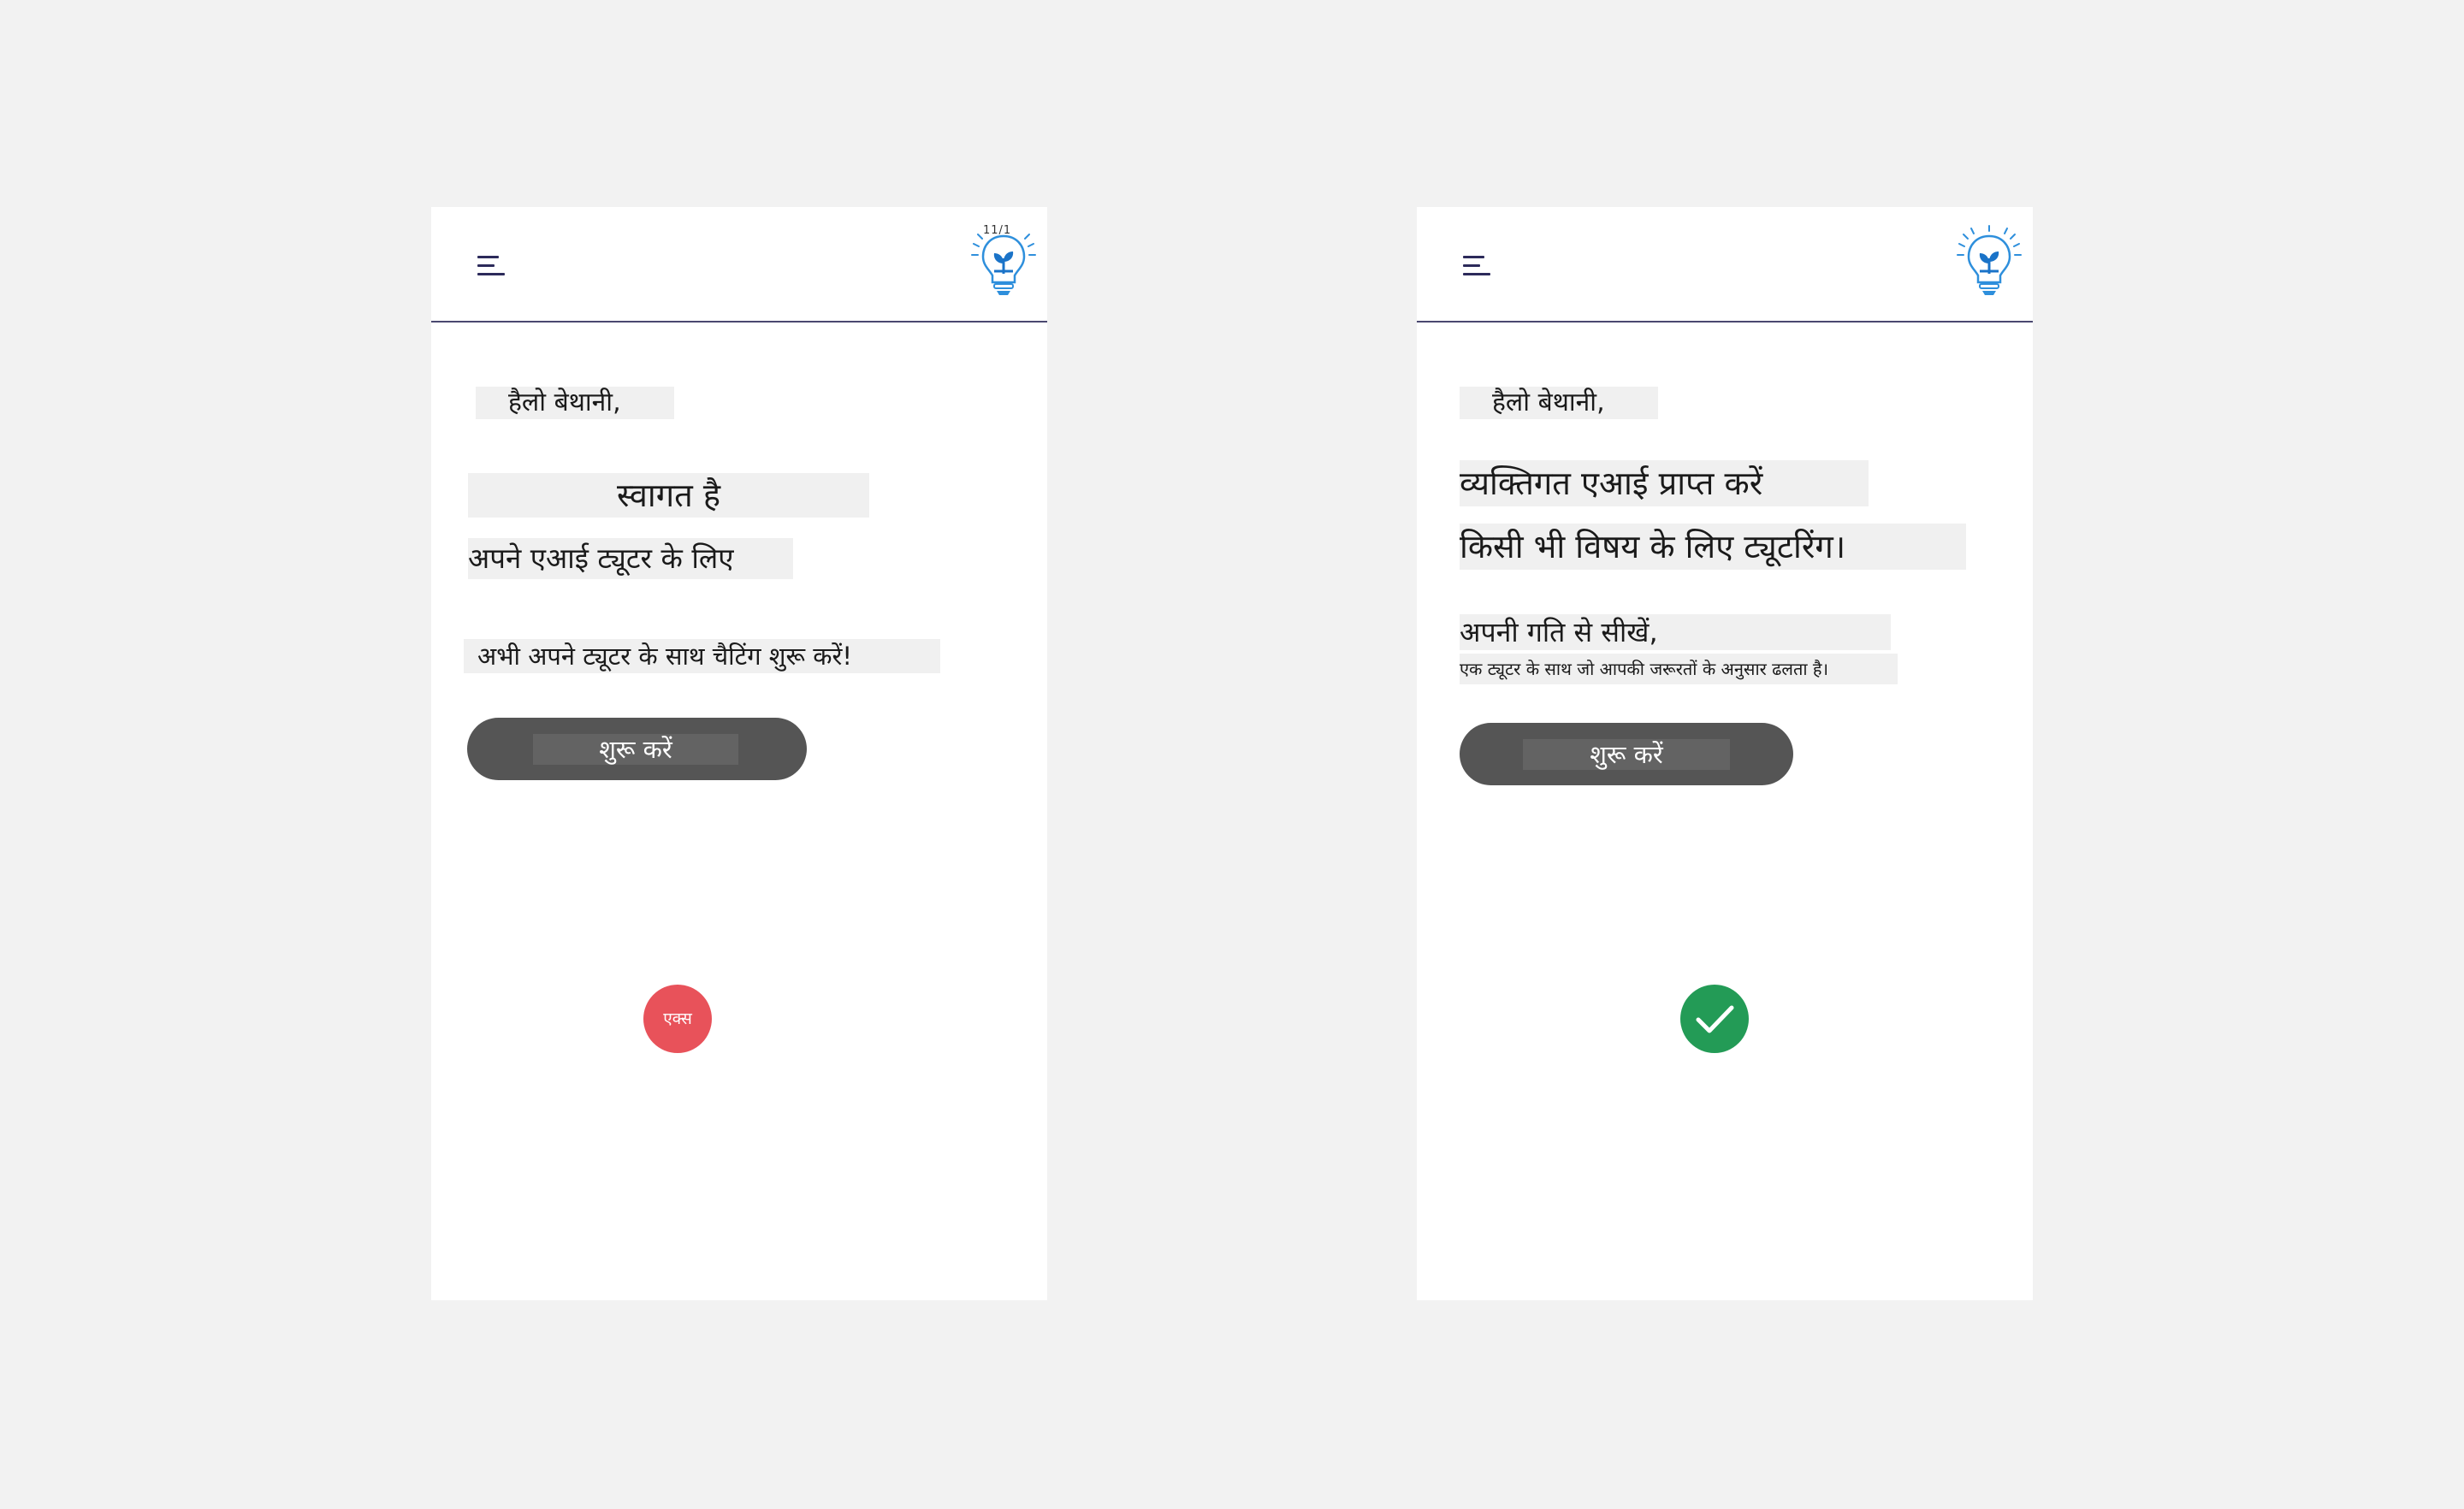 The image size is (2464, 1509). Describe the element at coordinates (997, 231) in the screenshot. I see `logo-mark-text: 11/1` at that location.